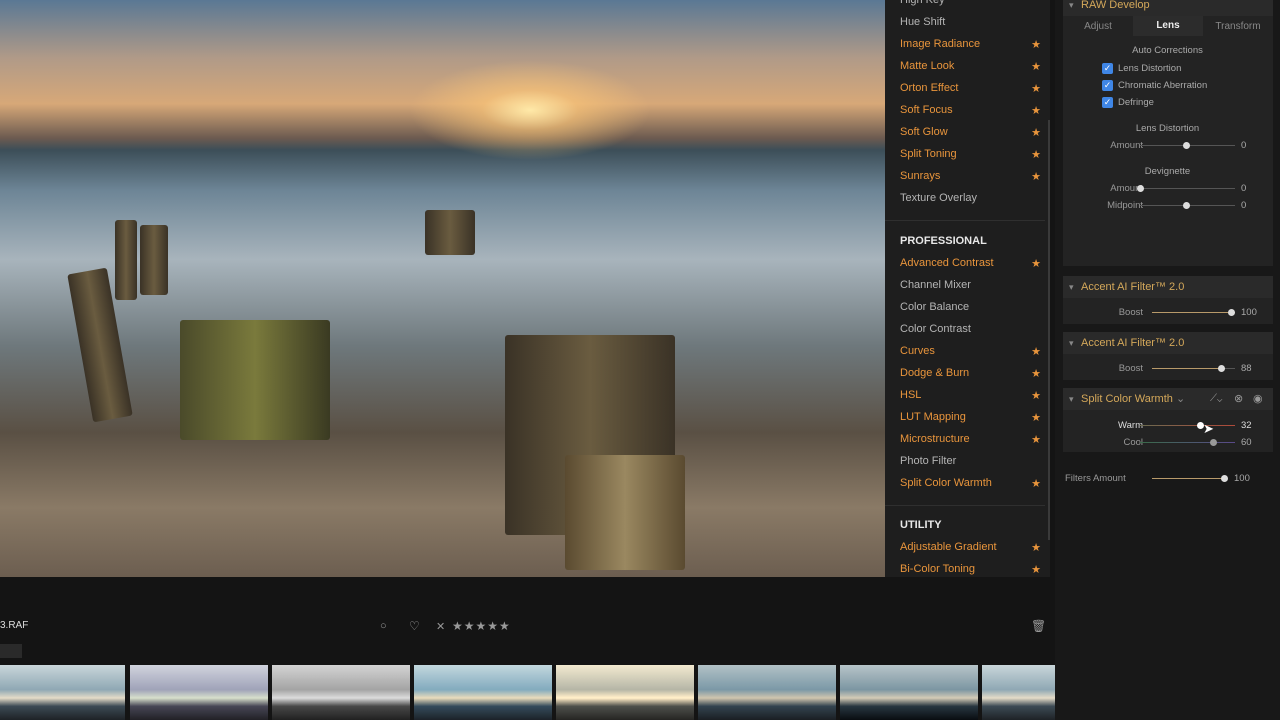 This screenshot has height=720, width=1280. Describe the element at coordinates (911, 395) in the screenshot. I see `filter-item-label: HSL` at that location.